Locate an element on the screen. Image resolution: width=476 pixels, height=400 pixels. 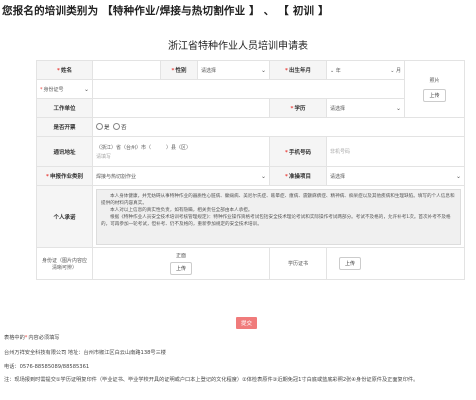
ticket-yes-radio: 是 is located at coordinates (103, 127).